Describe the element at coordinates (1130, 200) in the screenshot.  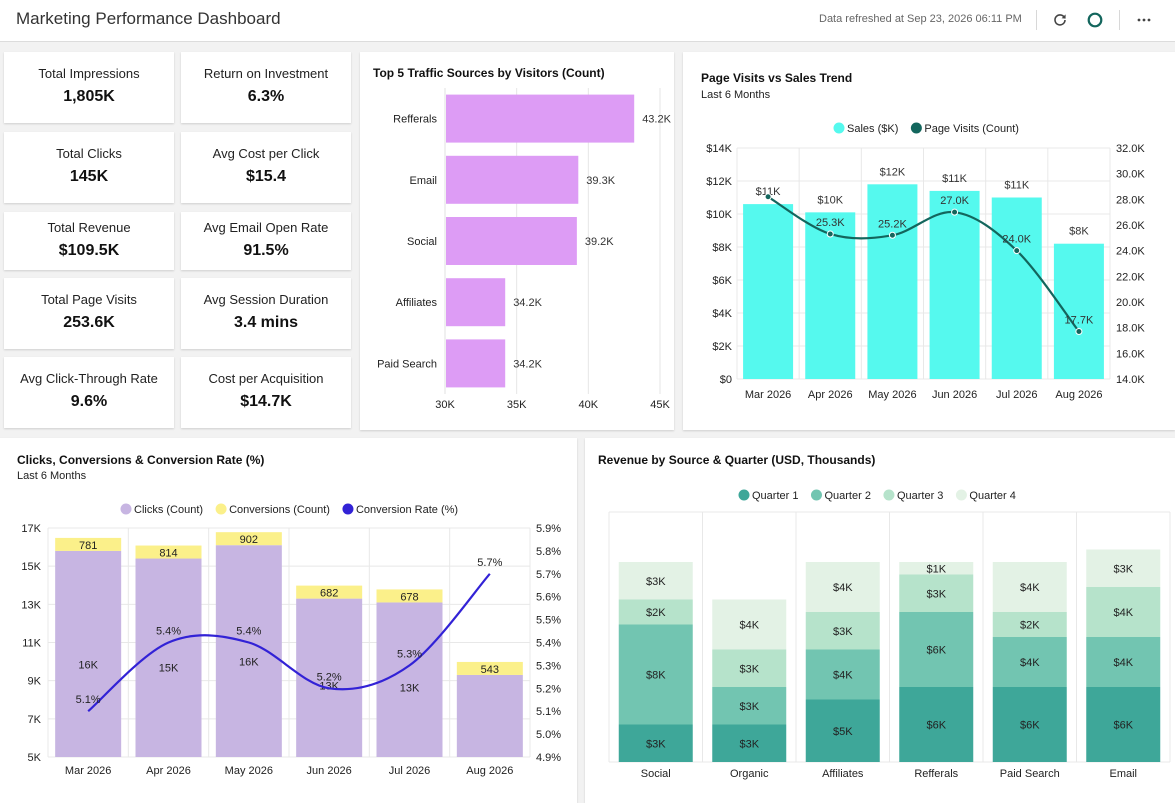
I see `y2-tick-label: 28.0K` at that location.